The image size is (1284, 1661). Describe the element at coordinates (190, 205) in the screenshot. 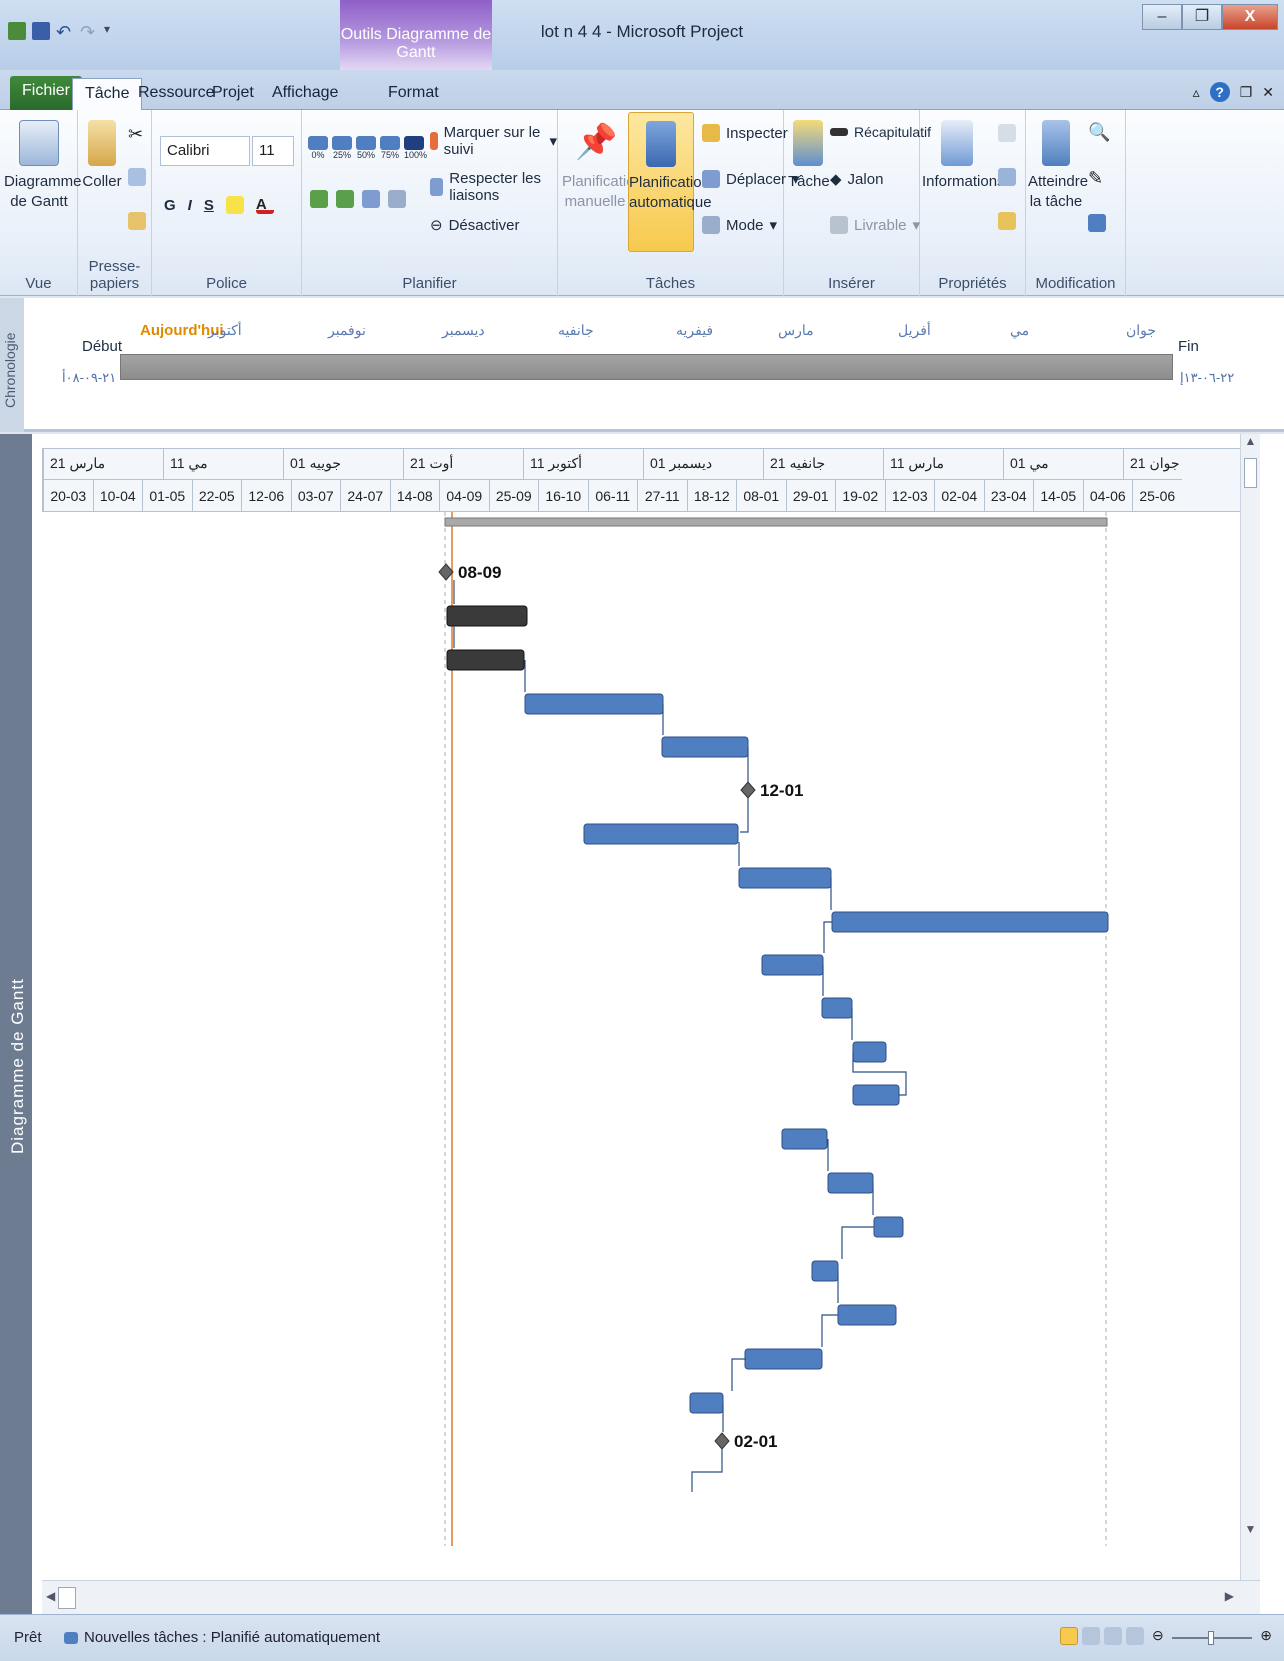

I see `italic-button: I` at that location.